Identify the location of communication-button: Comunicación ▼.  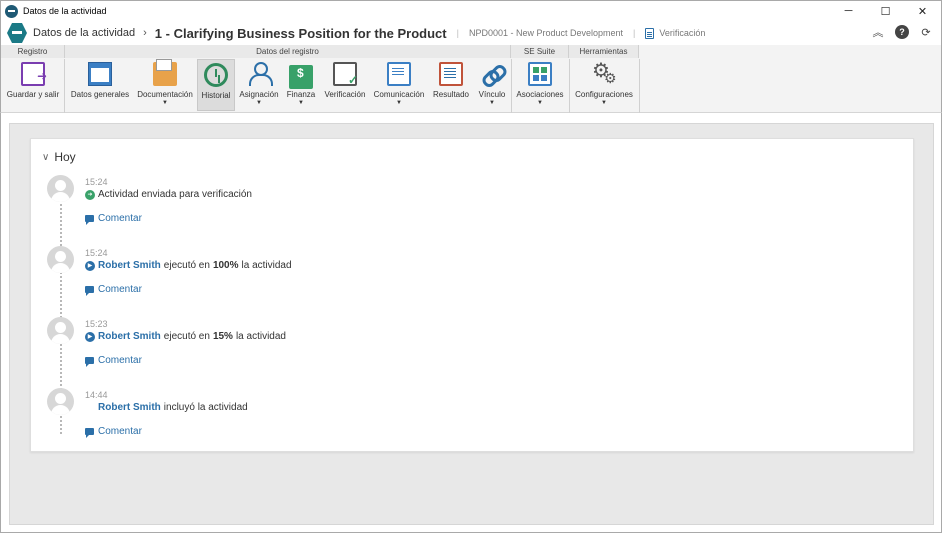
(399, 85).